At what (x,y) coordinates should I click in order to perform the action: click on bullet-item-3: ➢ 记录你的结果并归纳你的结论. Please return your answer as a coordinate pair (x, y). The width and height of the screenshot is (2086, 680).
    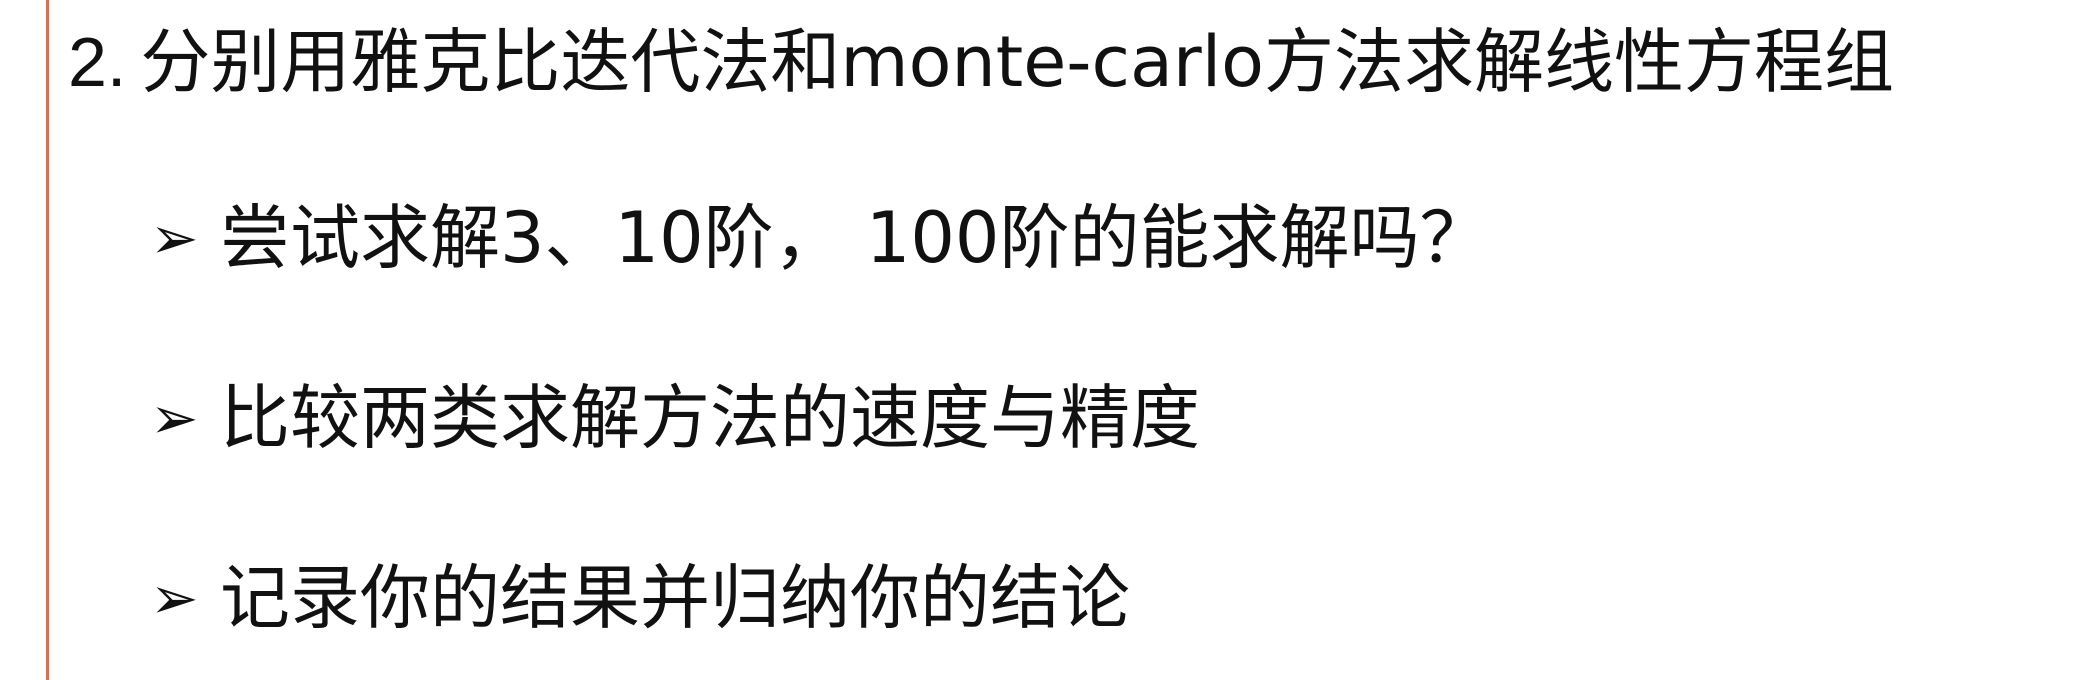
    Looking at the image, I should click on (640, 598).